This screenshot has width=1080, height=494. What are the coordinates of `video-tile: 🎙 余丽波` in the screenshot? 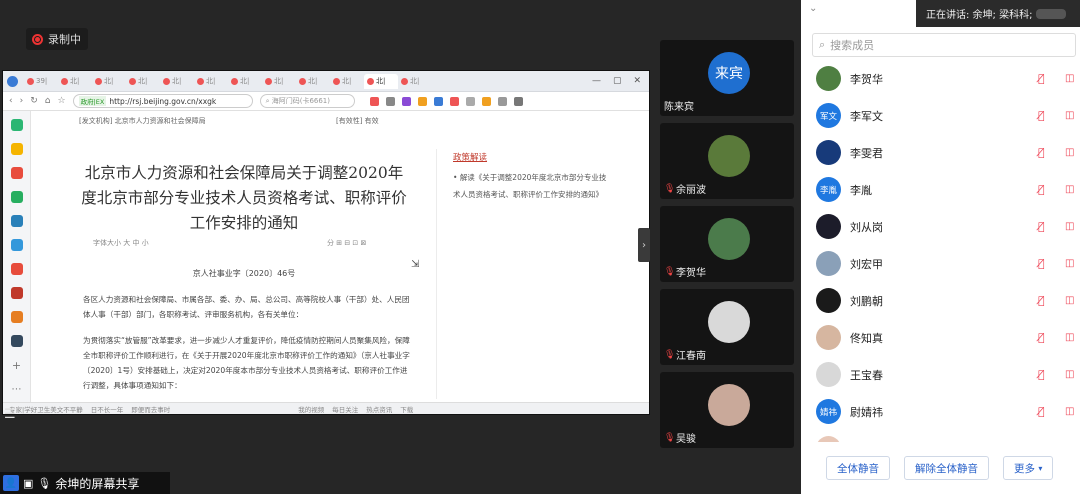 It's located at (727, 161).